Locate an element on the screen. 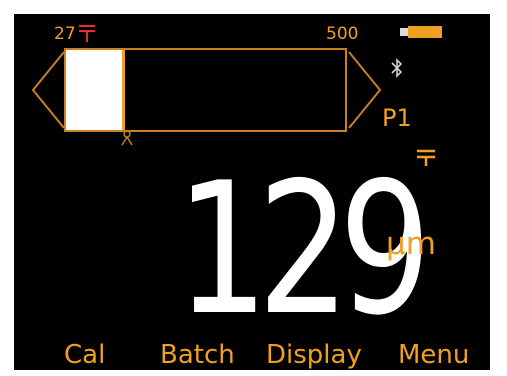 The width and height of the screenshot is (507, 376). reading-marker-icon is located at coordinates (127, 138).